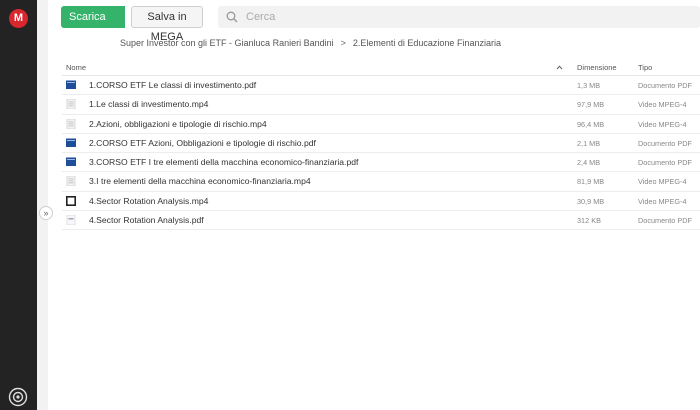 This screenshot has width=700, height=410. What do you see at coordinates (18, 18) in the screenshot?
I see `mega-logo-icon: M` at bounding box center [18, 18].